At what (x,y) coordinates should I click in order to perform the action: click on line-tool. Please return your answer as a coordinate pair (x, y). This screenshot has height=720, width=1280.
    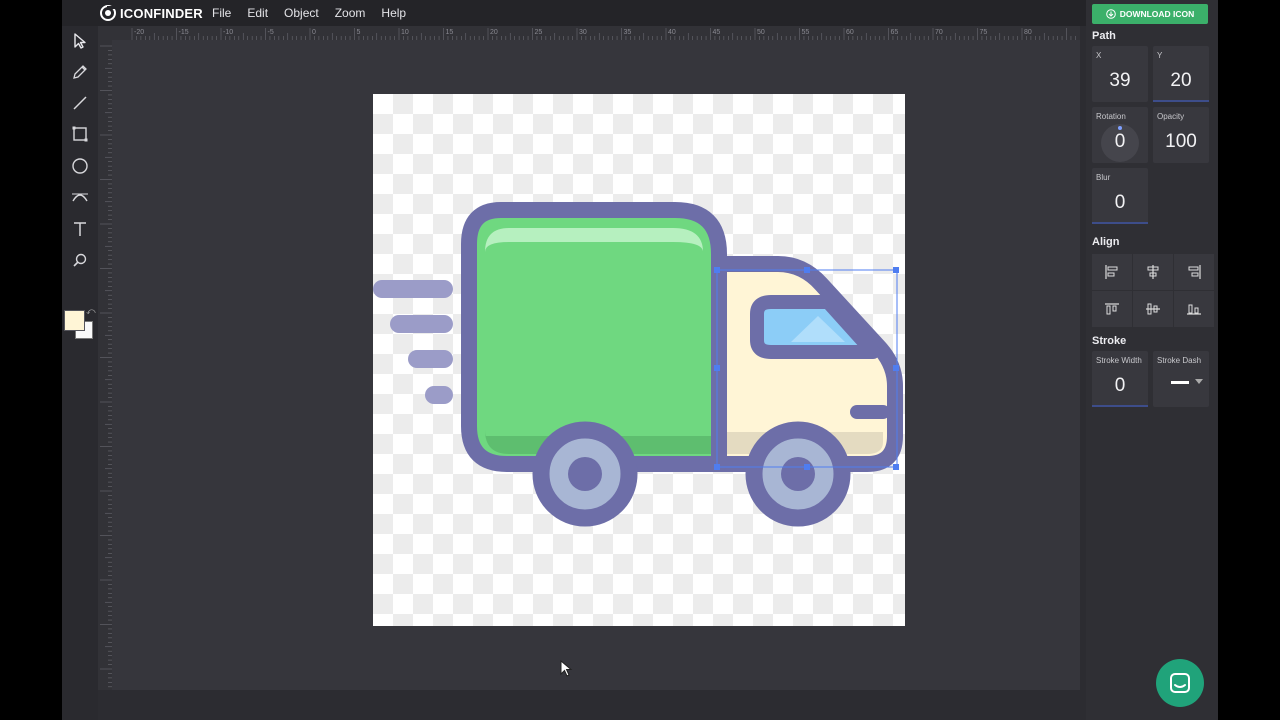
    Looking at the image, I should click on (80, 103).